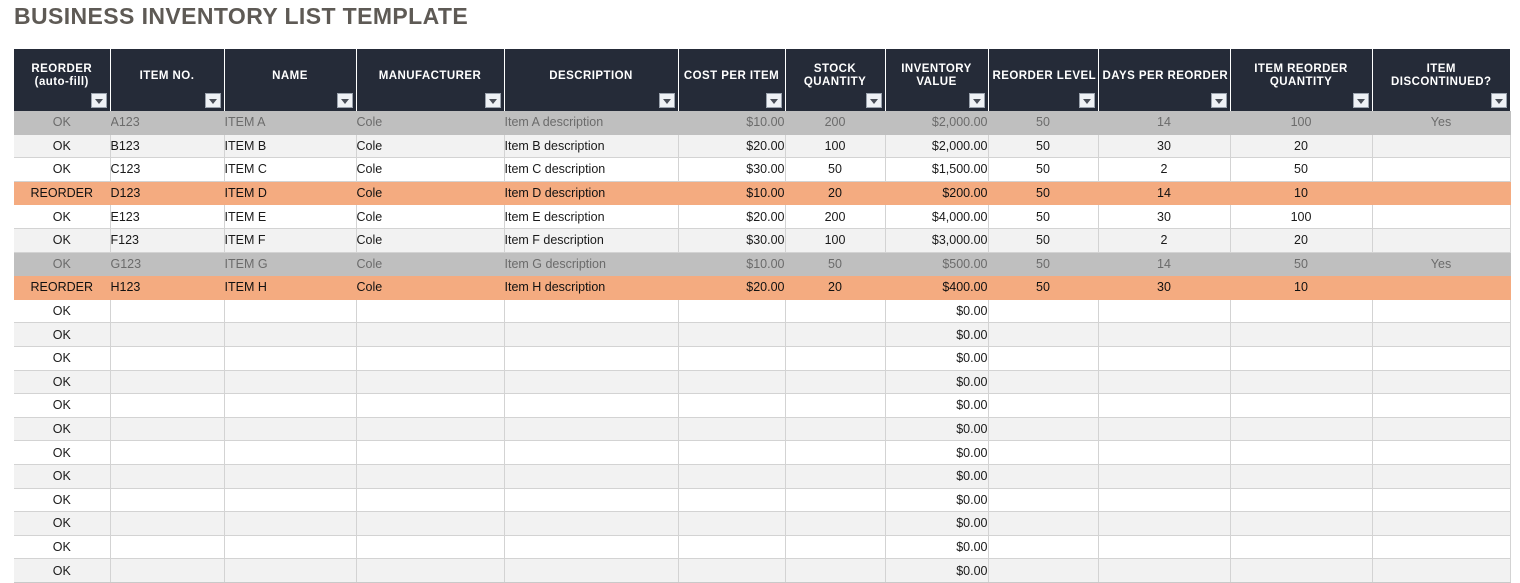 The width and height of the screenshot is (1520, 583). I want to click on cell-days_per_reorder: 14, so click(1164, 123).